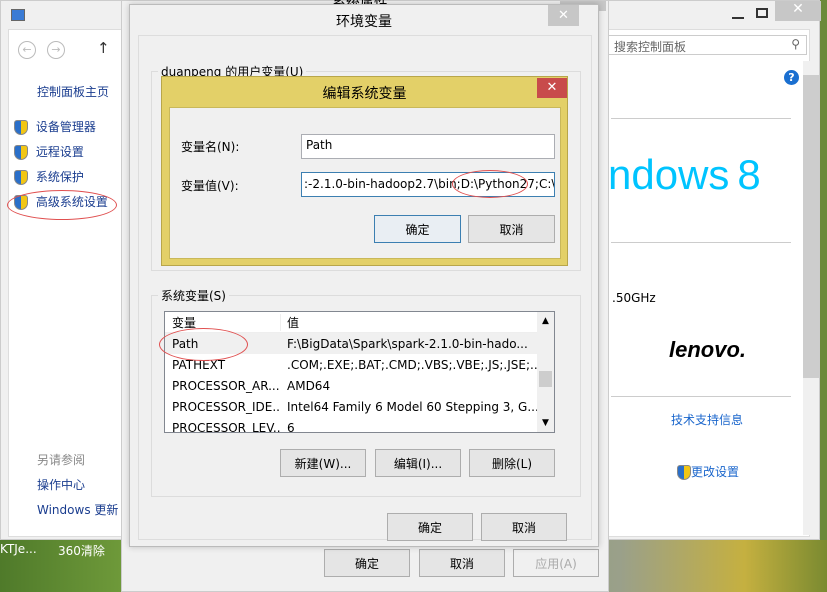 The image size is (827, 592). Describe the element at coordinates (512, 463) in the screenshot. I see `delete-button: 删除(L)` at that location.